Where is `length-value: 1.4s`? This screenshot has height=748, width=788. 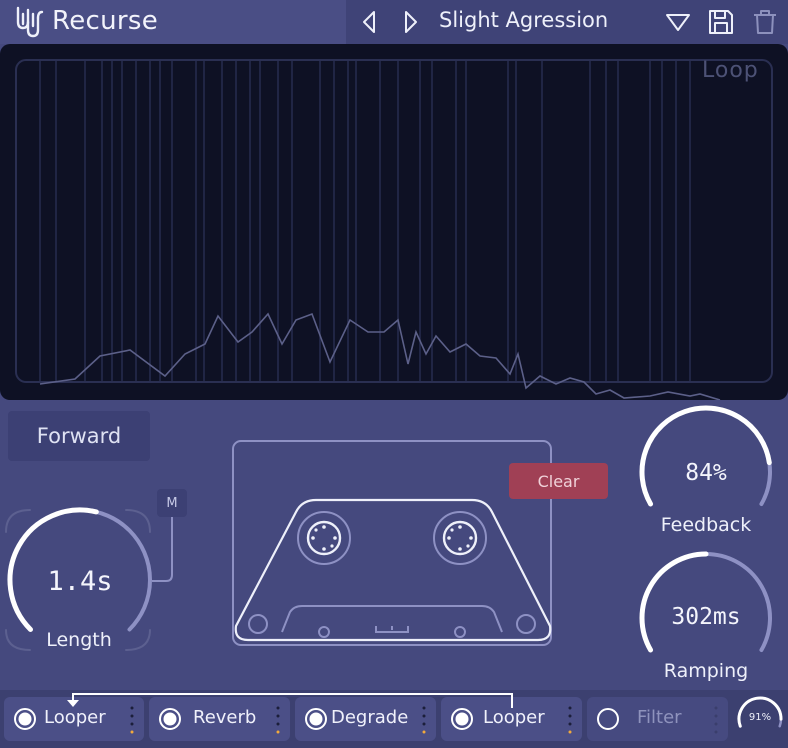
length-value: 1.4s is located at coordinates (80, 581).